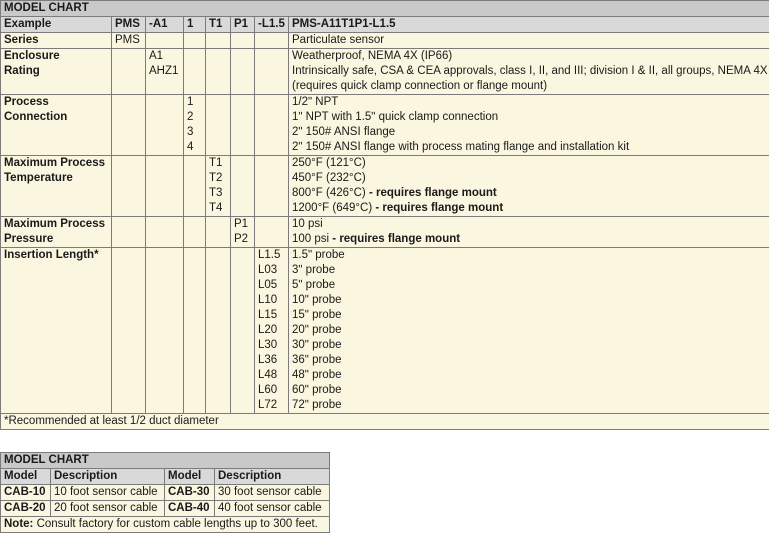  Describe the element at coordinates (272, 493) in the screenshot. I see `cable-desc: 30 foot sensor cable` at that location.